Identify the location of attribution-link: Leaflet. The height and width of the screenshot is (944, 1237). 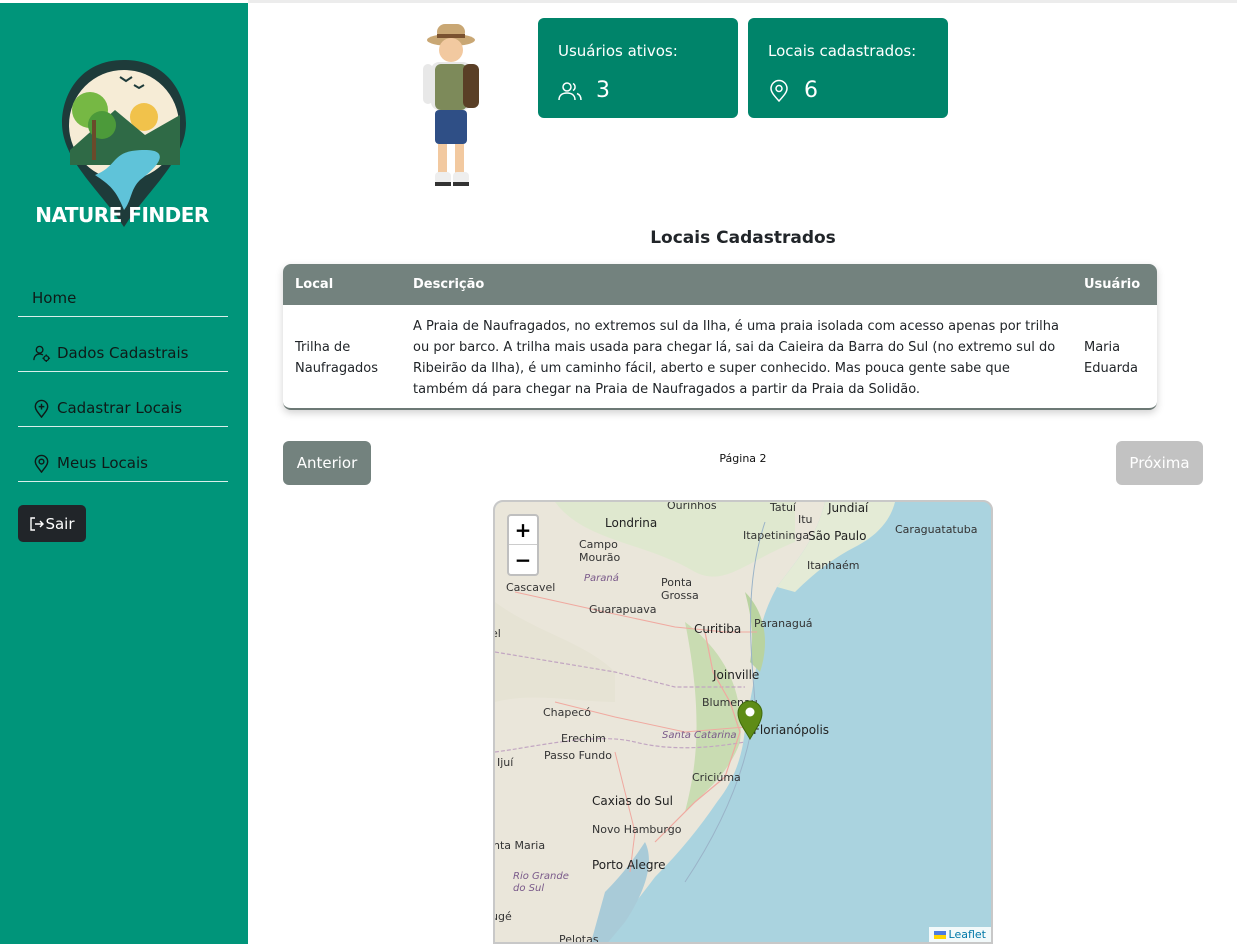
(967, 934).